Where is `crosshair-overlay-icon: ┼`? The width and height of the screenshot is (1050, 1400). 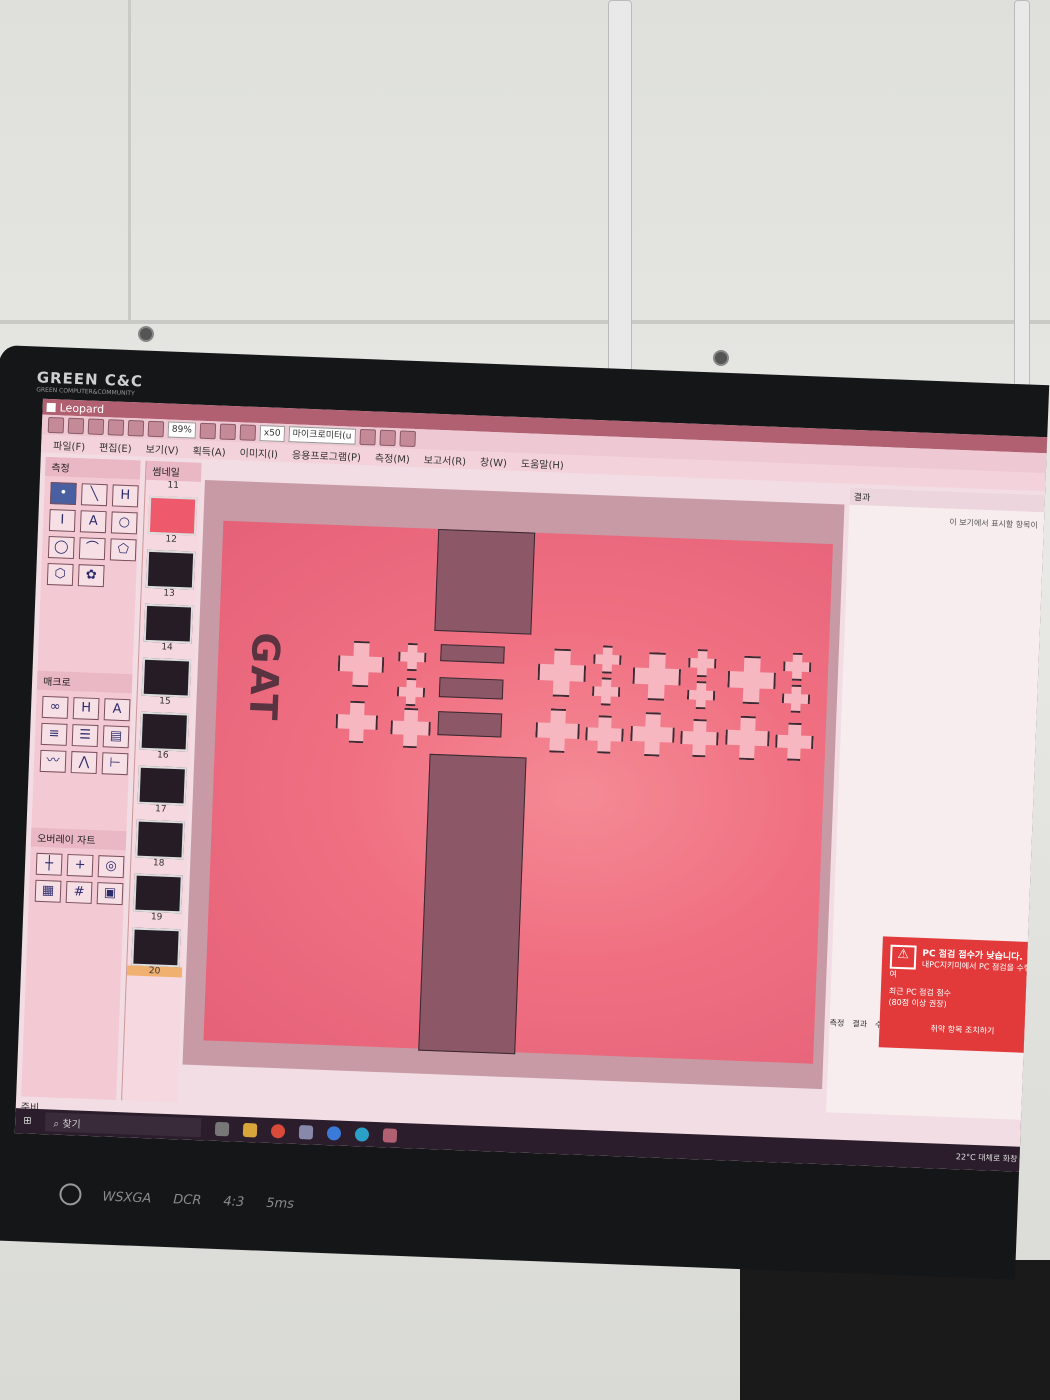
crosshair-overlay-icon: ┼ is located at coordinates (49, 864).